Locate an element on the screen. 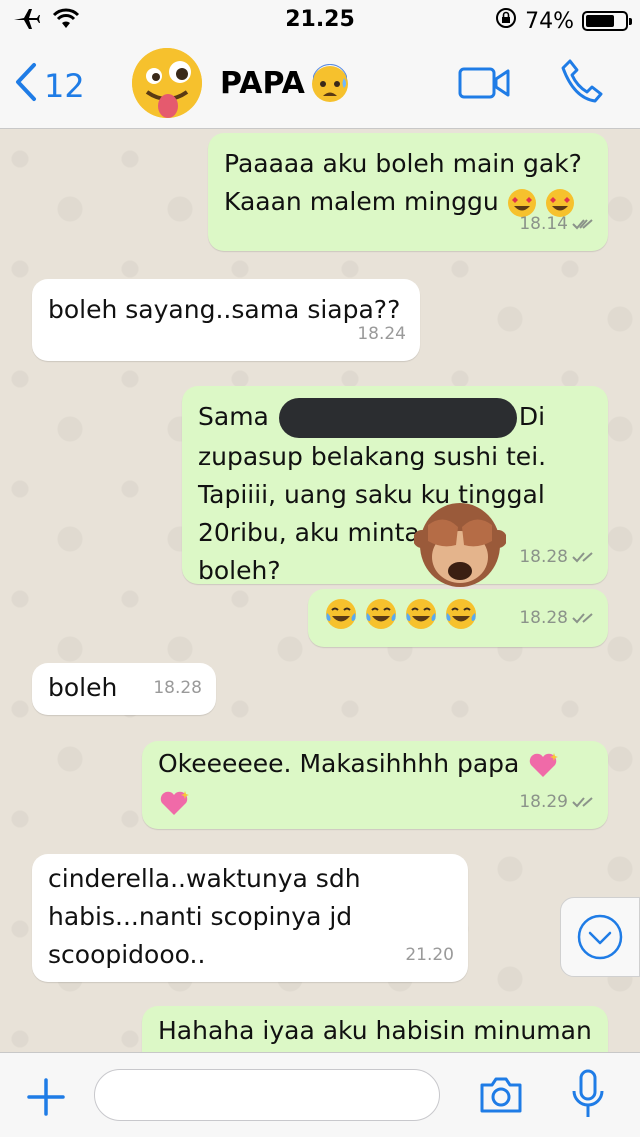 This screenshot has width=640, height=1137. voice-call-button is located at coordinates (582, 83).